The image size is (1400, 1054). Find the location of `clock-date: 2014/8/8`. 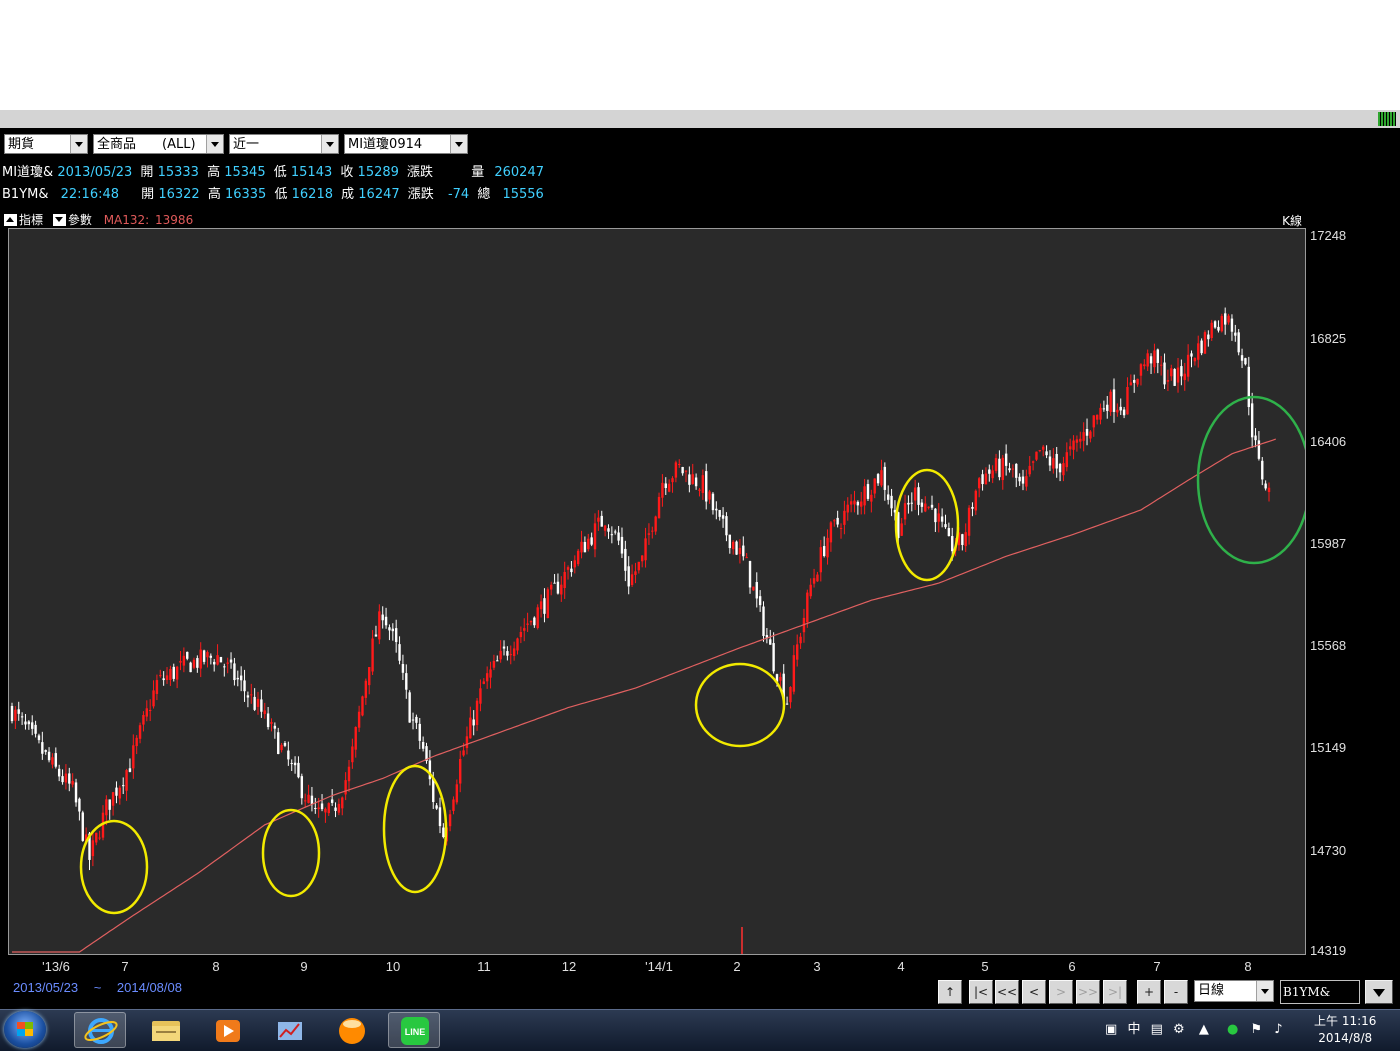

clock-date: 2014/8/8 is located at coordinates (1345, 1038).